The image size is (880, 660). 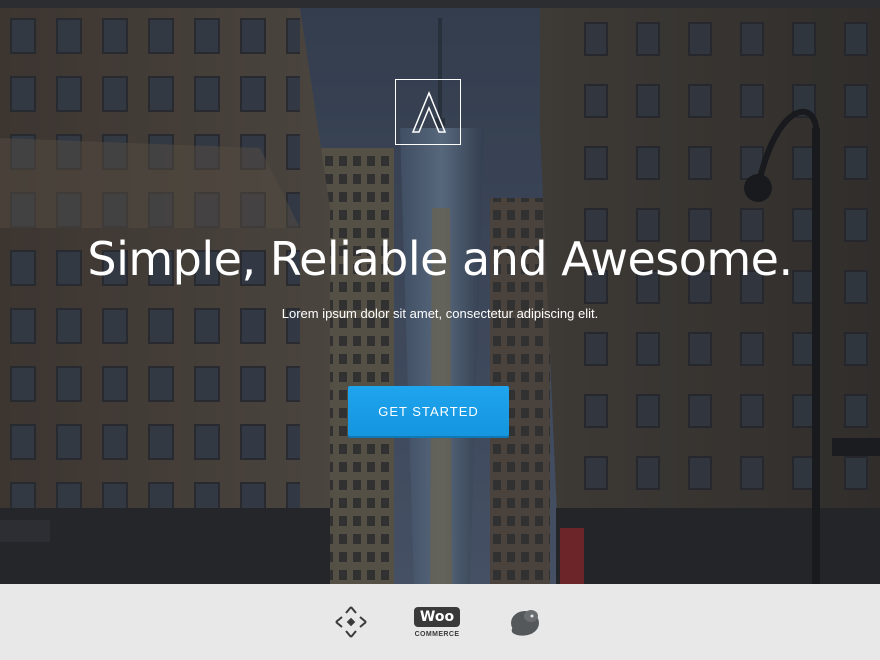 I want to click on top-bar, so click(x=440, y=4).